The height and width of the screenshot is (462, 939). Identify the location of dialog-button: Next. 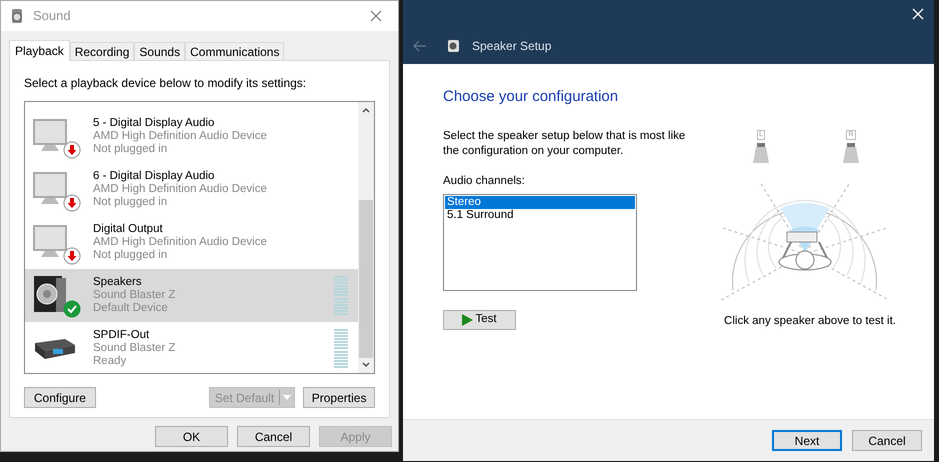
(807, 440).